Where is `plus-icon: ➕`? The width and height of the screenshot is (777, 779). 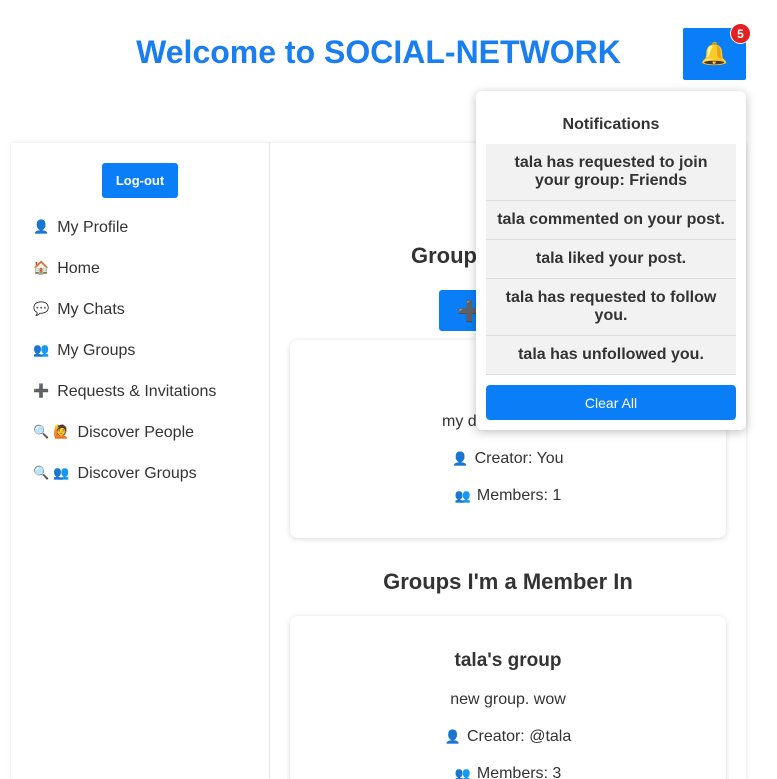
plus-icon: ➕ is located at coordinates (41, 391).